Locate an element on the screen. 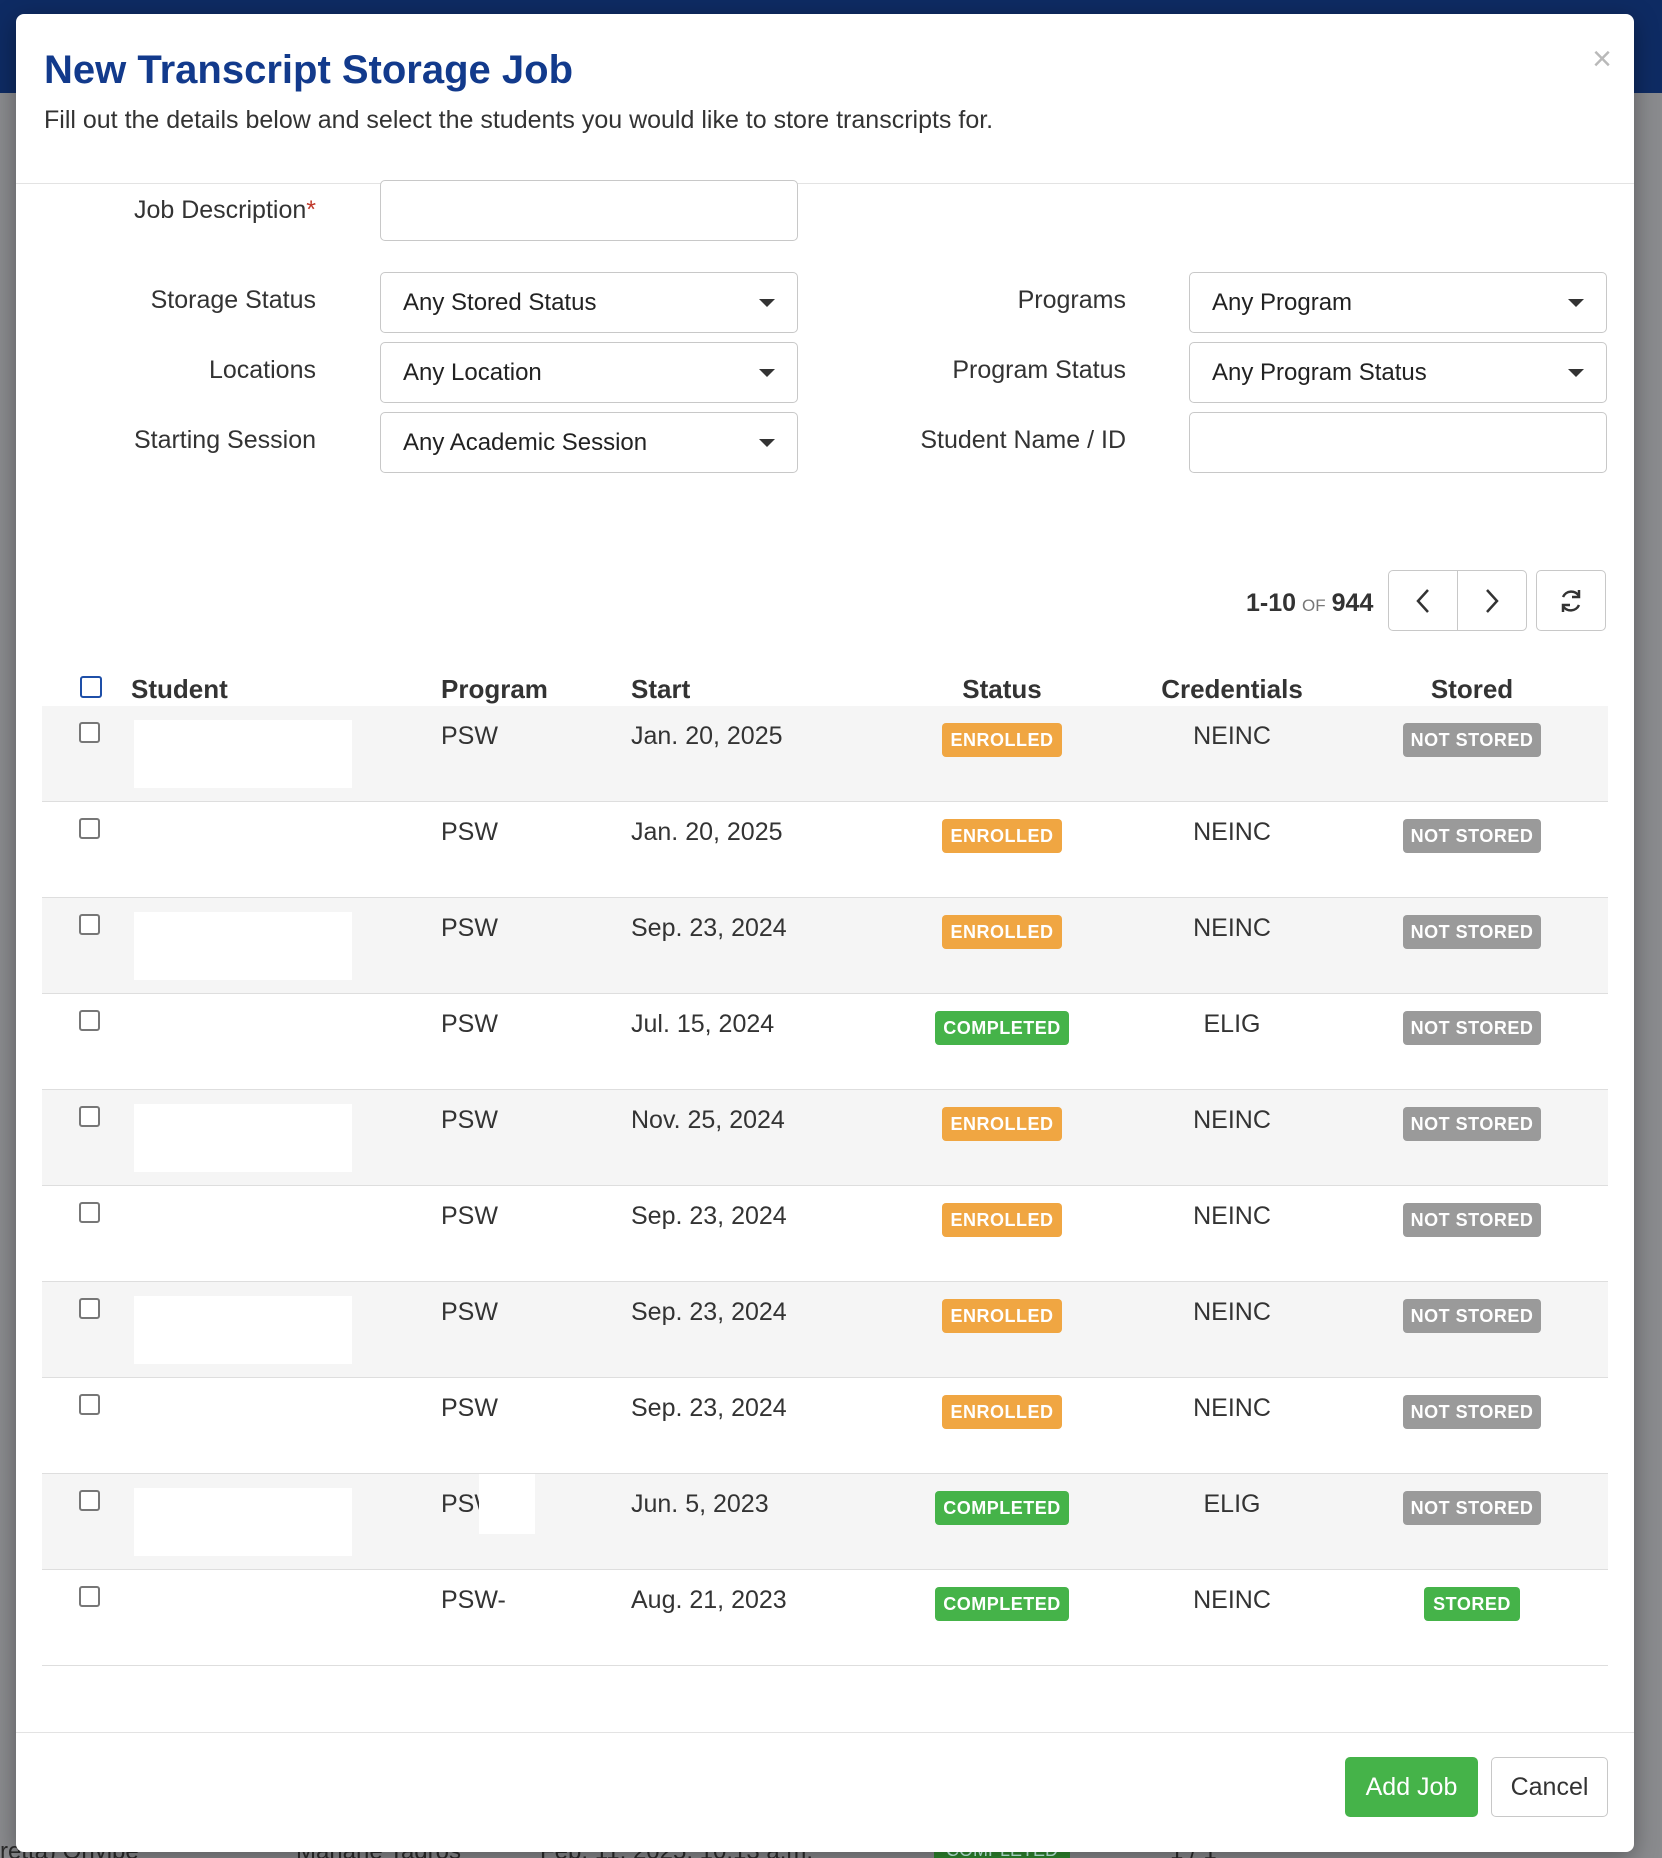 This screenshot has width=1662, height=1858. storage-status-value: Any Stored Status is located at coordinates (500, 302).